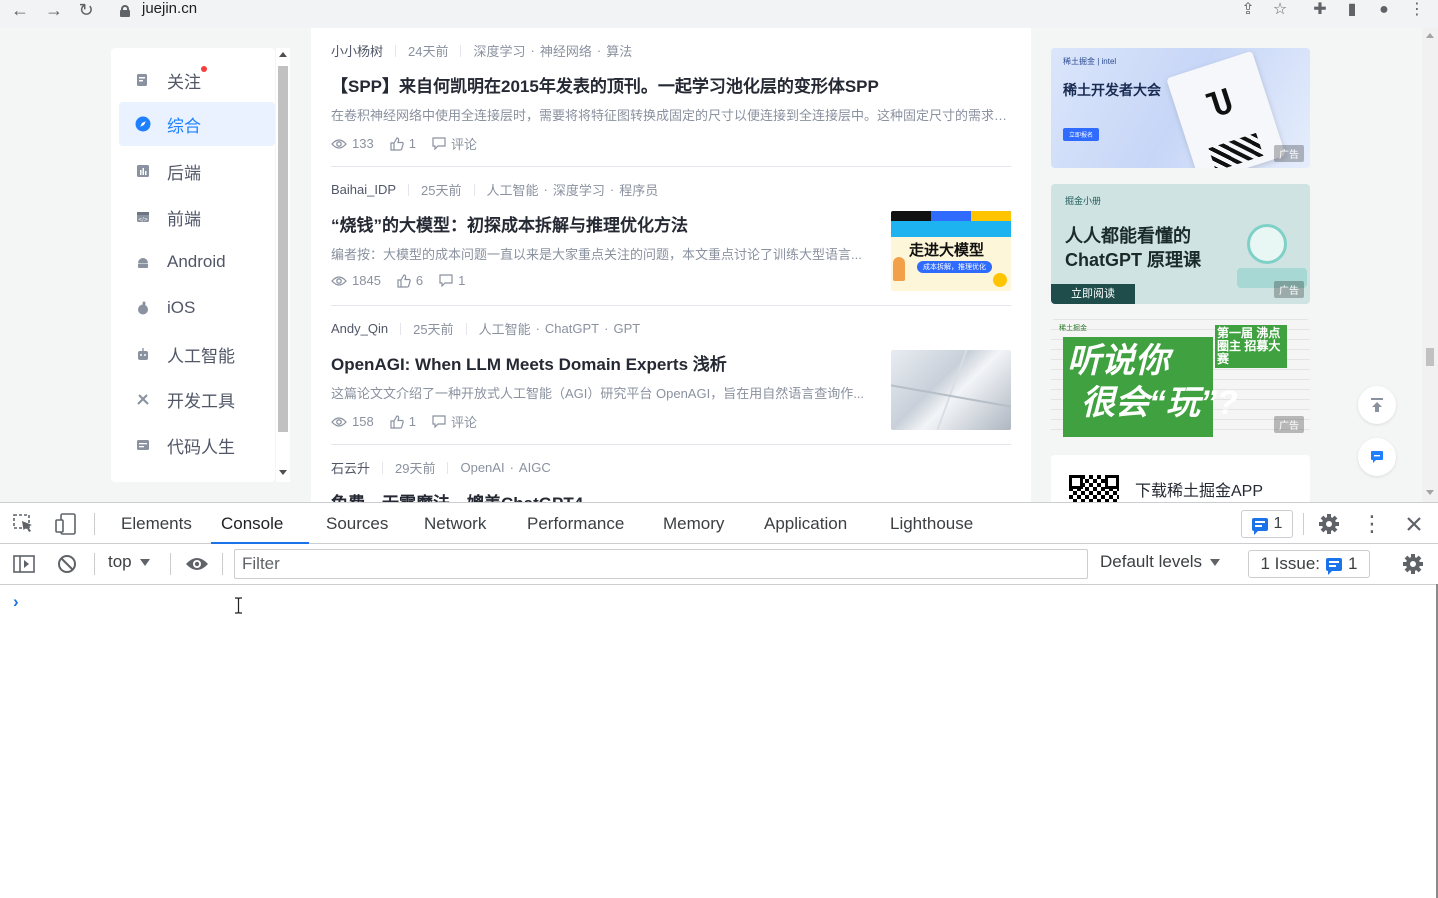 Image resolution: width=1438 pixels, height=898 pixels. What do you see at coordinates (415, 468) in the screenshot?
I see `publish-time: 29天前` at bounding box center [415, 468].